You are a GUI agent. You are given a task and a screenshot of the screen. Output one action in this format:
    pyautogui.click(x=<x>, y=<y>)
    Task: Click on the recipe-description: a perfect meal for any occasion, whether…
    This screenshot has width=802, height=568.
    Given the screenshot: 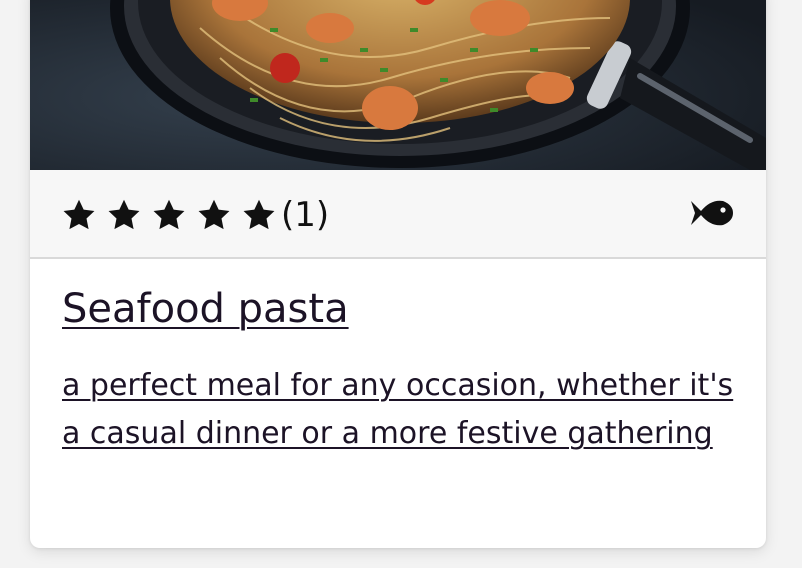 What is the action you would take?
    pyautogui.click(x=402, y=410)
    